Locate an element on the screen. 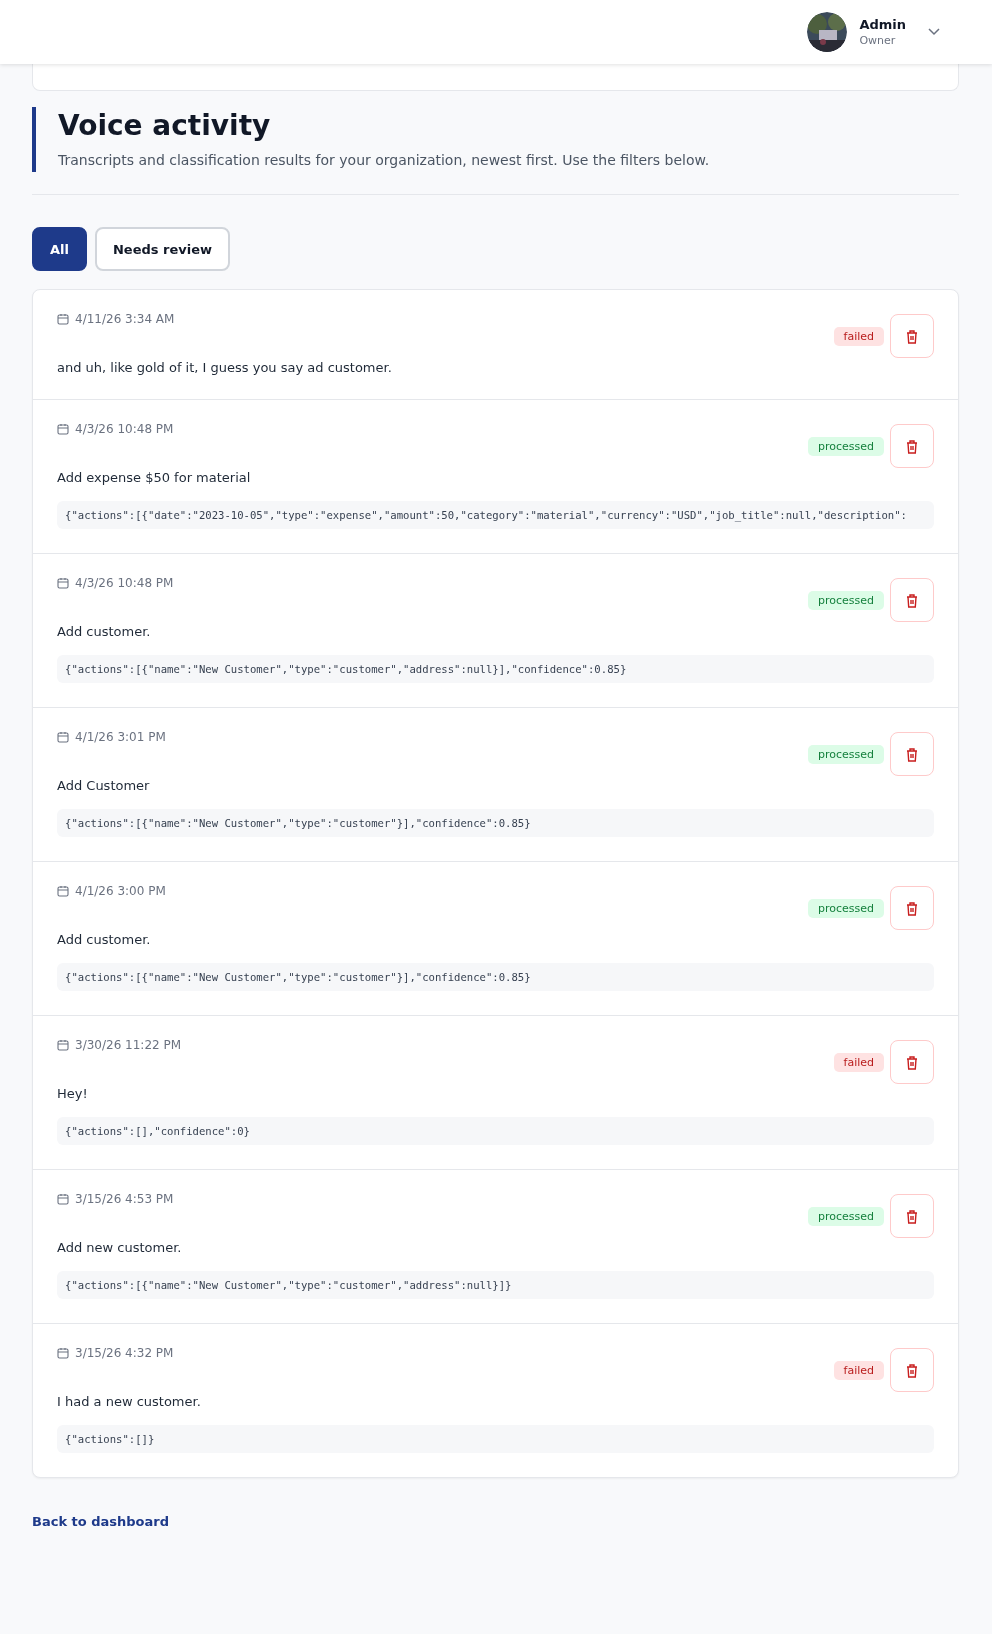 The height and width of the screenshot is (1634, 992). result-code: {"actions":[]} is located at coordinates (495, 1439).